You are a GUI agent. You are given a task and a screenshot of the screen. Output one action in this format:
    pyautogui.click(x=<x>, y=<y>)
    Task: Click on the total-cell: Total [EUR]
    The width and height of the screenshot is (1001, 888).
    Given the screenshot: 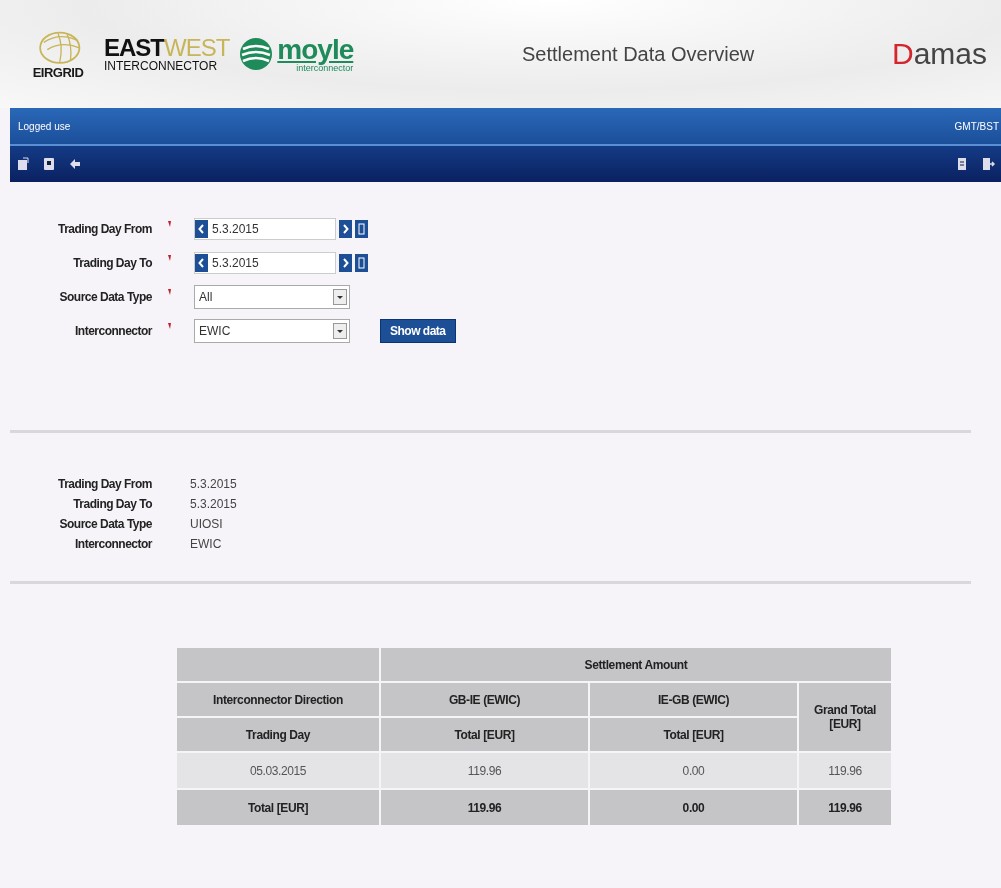 What is the action you would take?
    pyautogui.click(x=278, y=807)
    